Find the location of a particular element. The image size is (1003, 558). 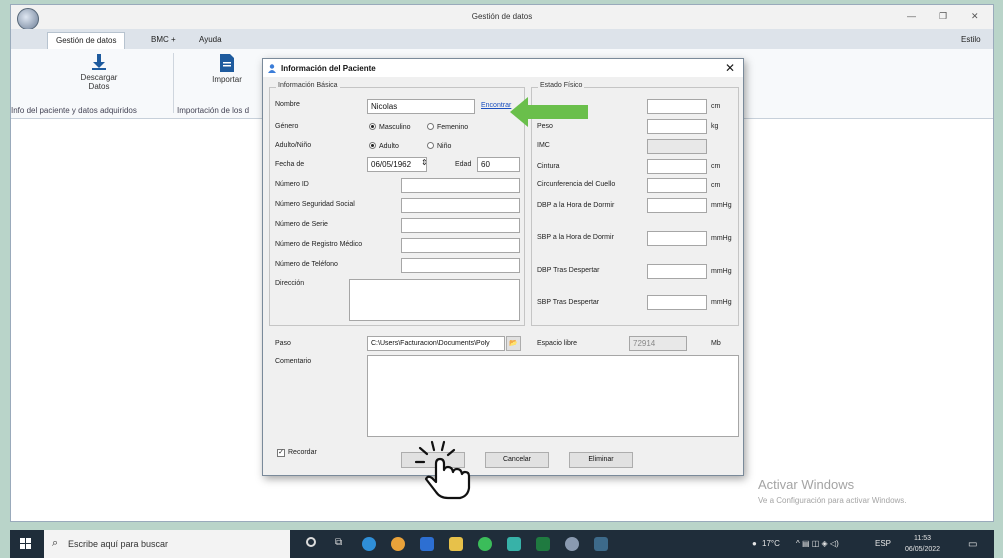

peso-input is located at coordinates (677, 126).